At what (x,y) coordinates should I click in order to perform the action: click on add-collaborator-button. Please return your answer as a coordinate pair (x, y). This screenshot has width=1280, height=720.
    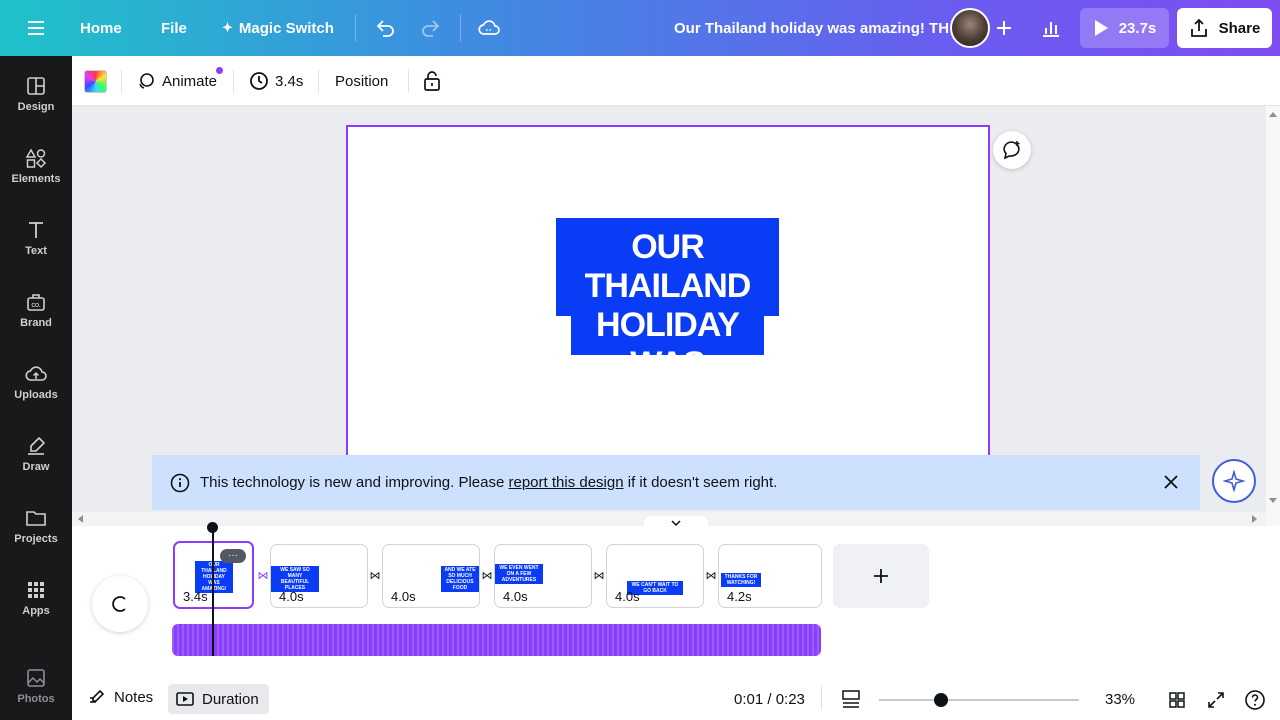
    Looking at the image, I should click on (1004, 28).